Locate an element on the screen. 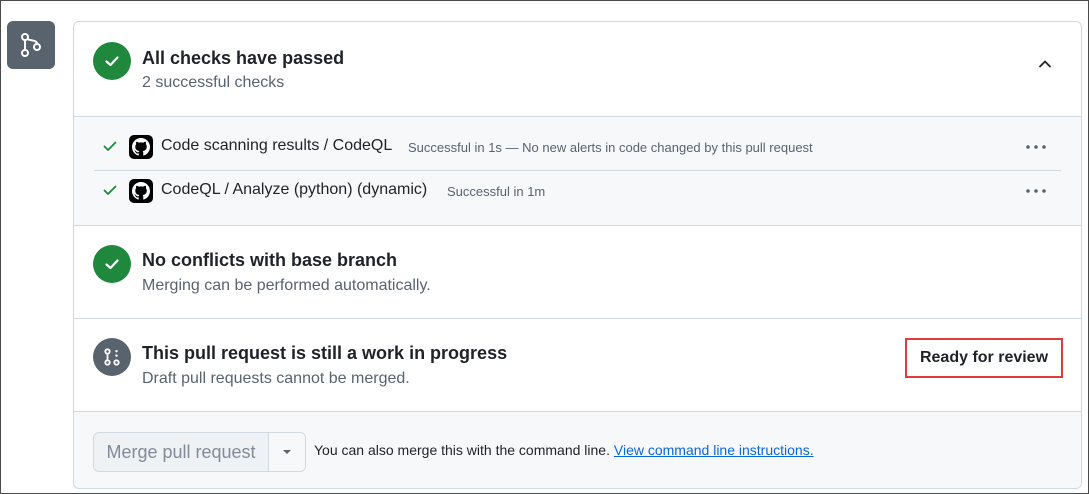 The width and height of the screenshot is (1089, 494). git-pull-request-draft-icon is located at coordinates (112, 357).